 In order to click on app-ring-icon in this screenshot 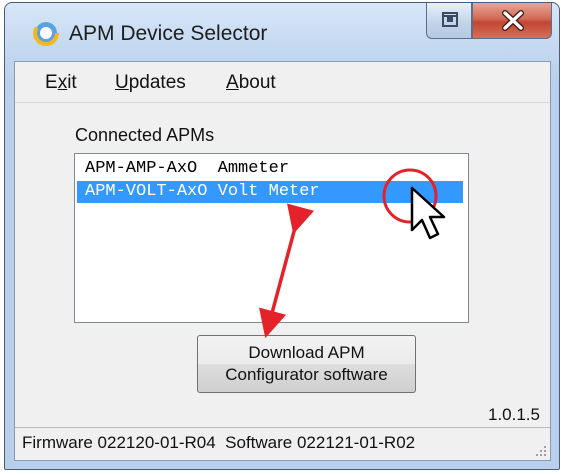, I will do `click(46, 33)`.